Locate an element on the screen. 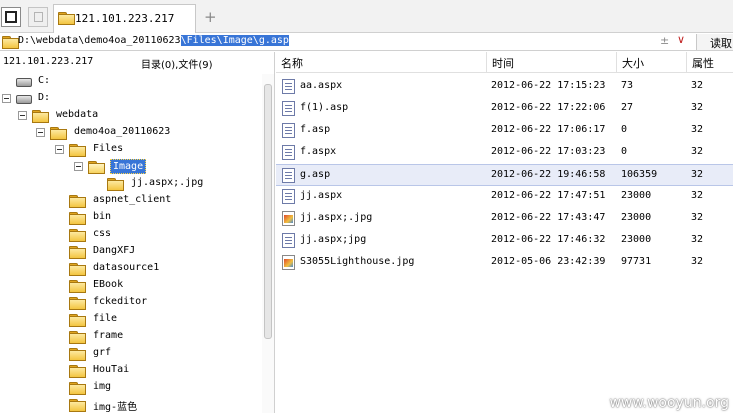 This screenshot has height=413, width=733. open-folder-icon is located at coordinates (96, 167).